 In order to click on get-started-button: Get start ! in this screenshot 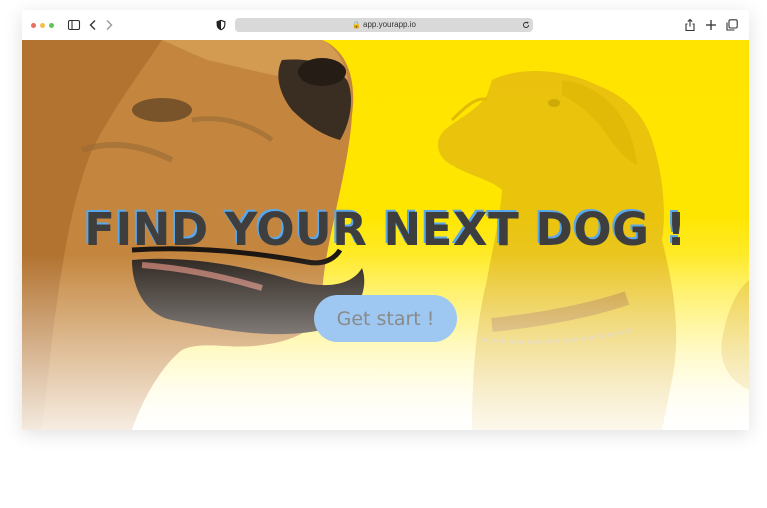, I will do `click(385, 318)`.